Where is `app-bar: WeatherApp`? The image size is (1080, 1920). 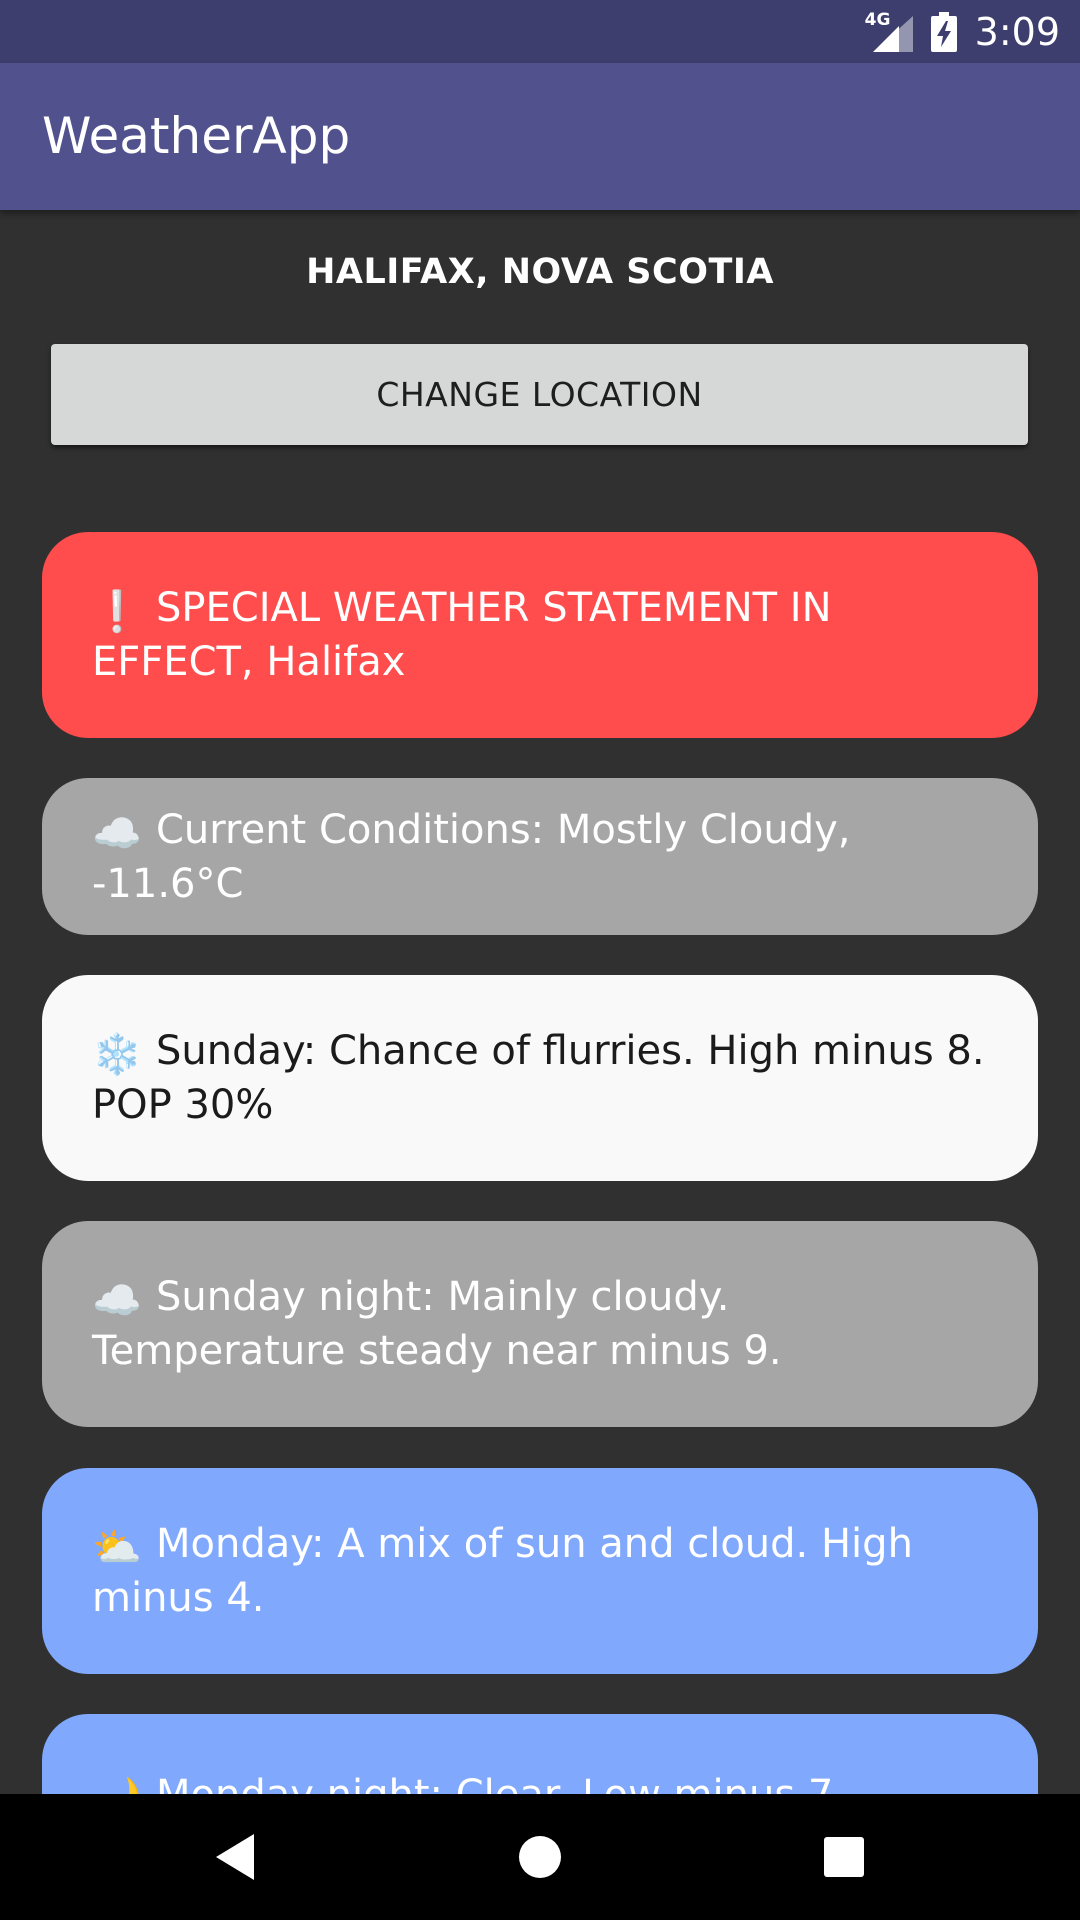 app-bar: WeatherApp is located at coordinates (540, 136).